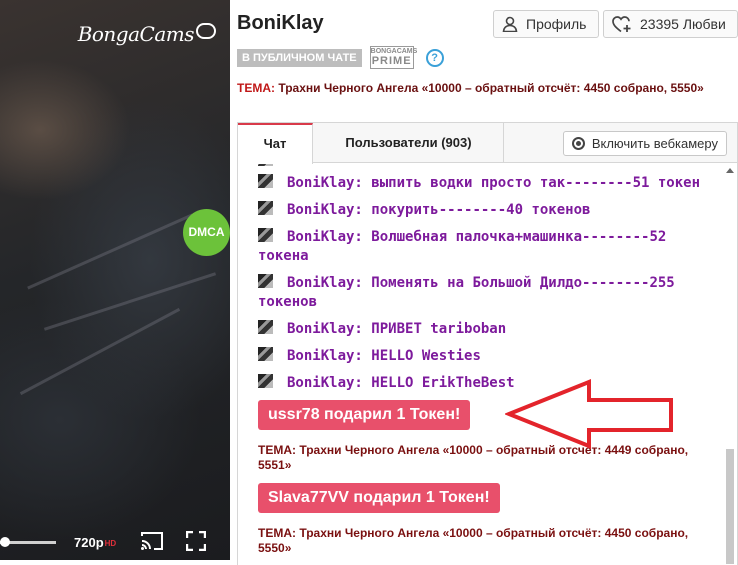 The image size is (738, 565). Describe the element at coordinates (136, 34) in the screenshot. I see `logo-text: BongaCams` at that location.